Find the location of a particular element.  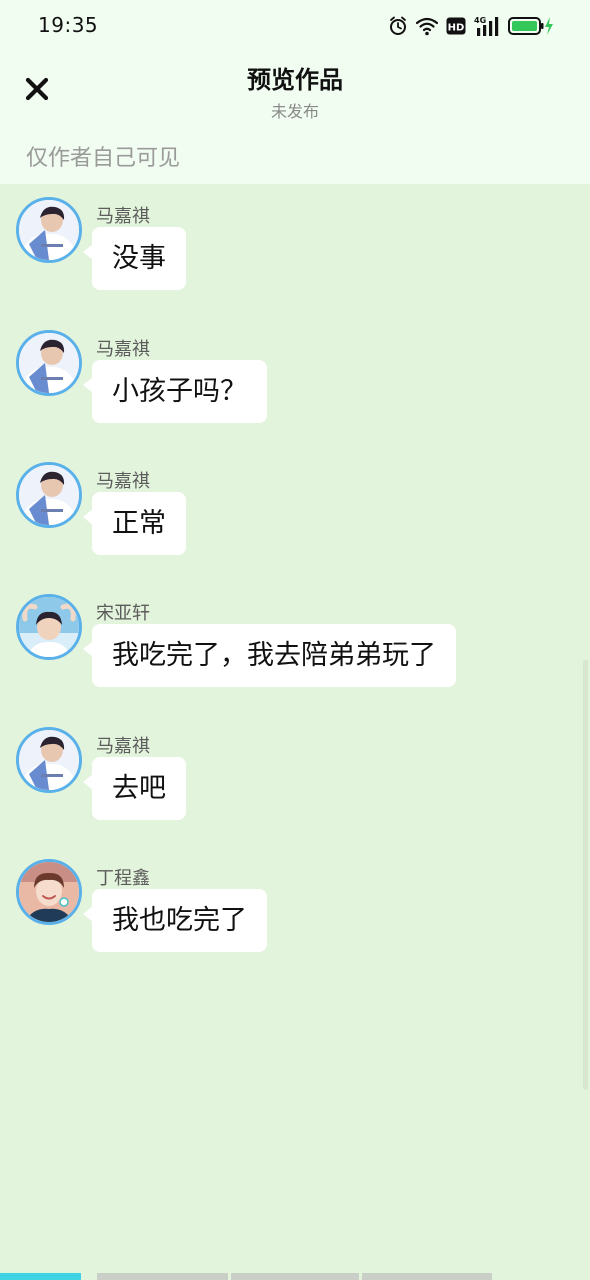

hd-icon: HD is located at coordinates (456, 26).